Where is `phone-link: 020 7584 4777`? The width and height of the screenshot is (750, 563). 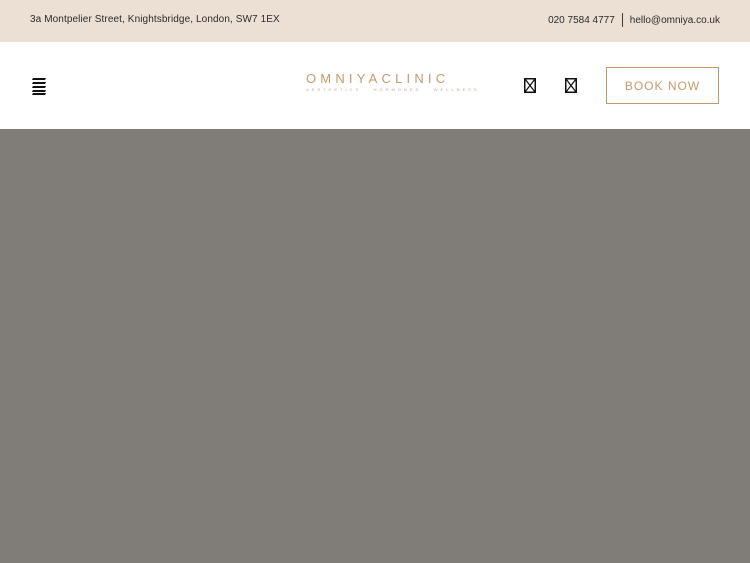
phone-link: 020 7584 4777 is located at coordinates (581, 20).